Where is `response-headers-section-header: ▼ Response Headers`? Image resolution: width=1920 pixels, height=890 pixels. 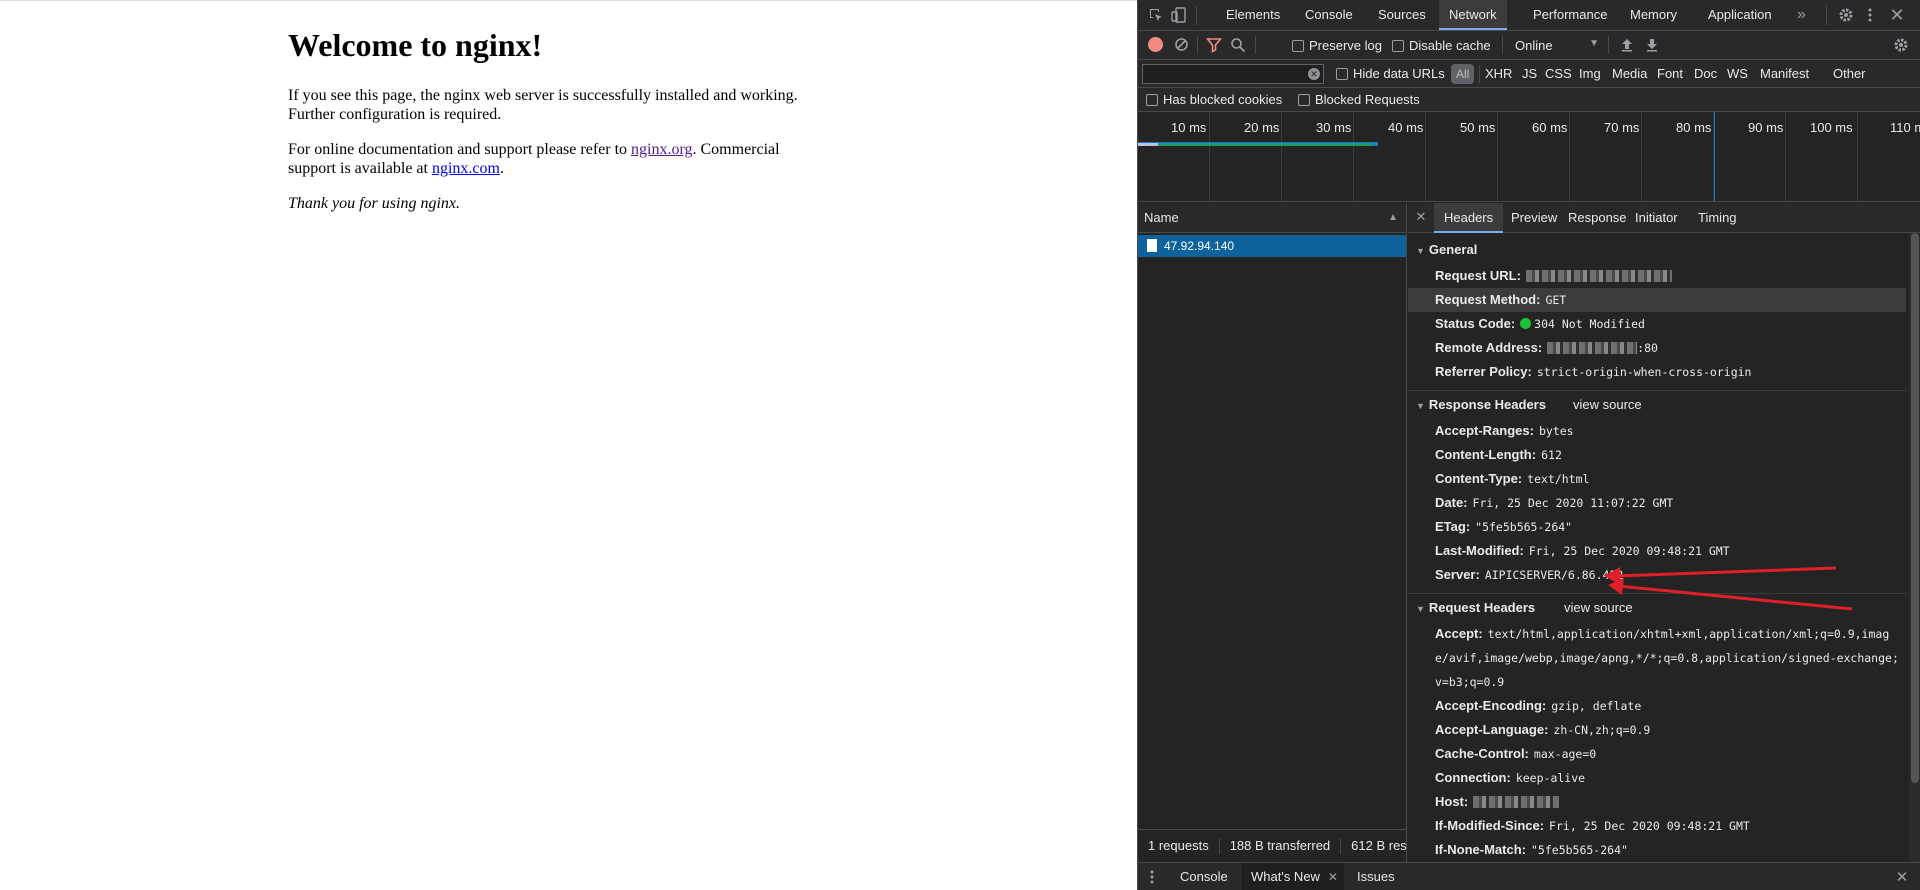 response-headers-section-header: ▼ Response Headers is located at coordinates (1481, 404).